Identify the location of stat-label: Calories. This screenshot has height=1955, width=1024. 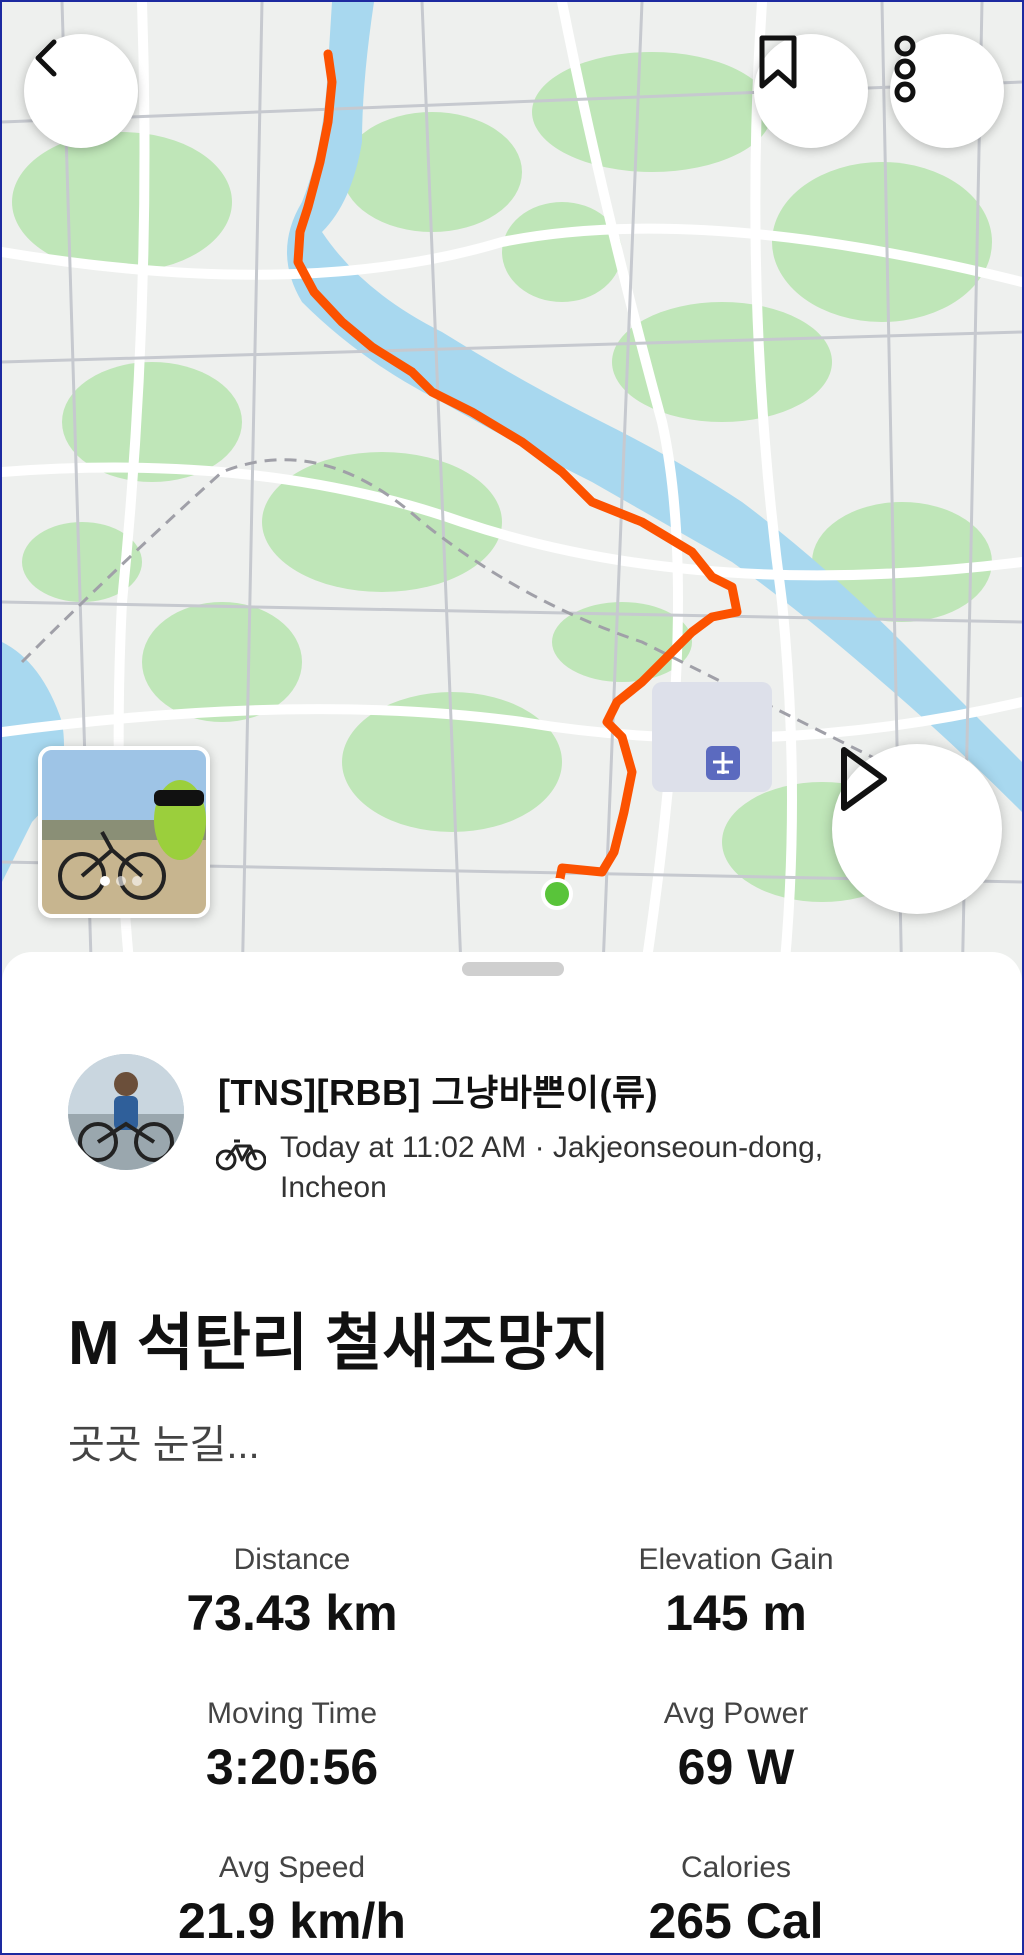
(736, 1867).